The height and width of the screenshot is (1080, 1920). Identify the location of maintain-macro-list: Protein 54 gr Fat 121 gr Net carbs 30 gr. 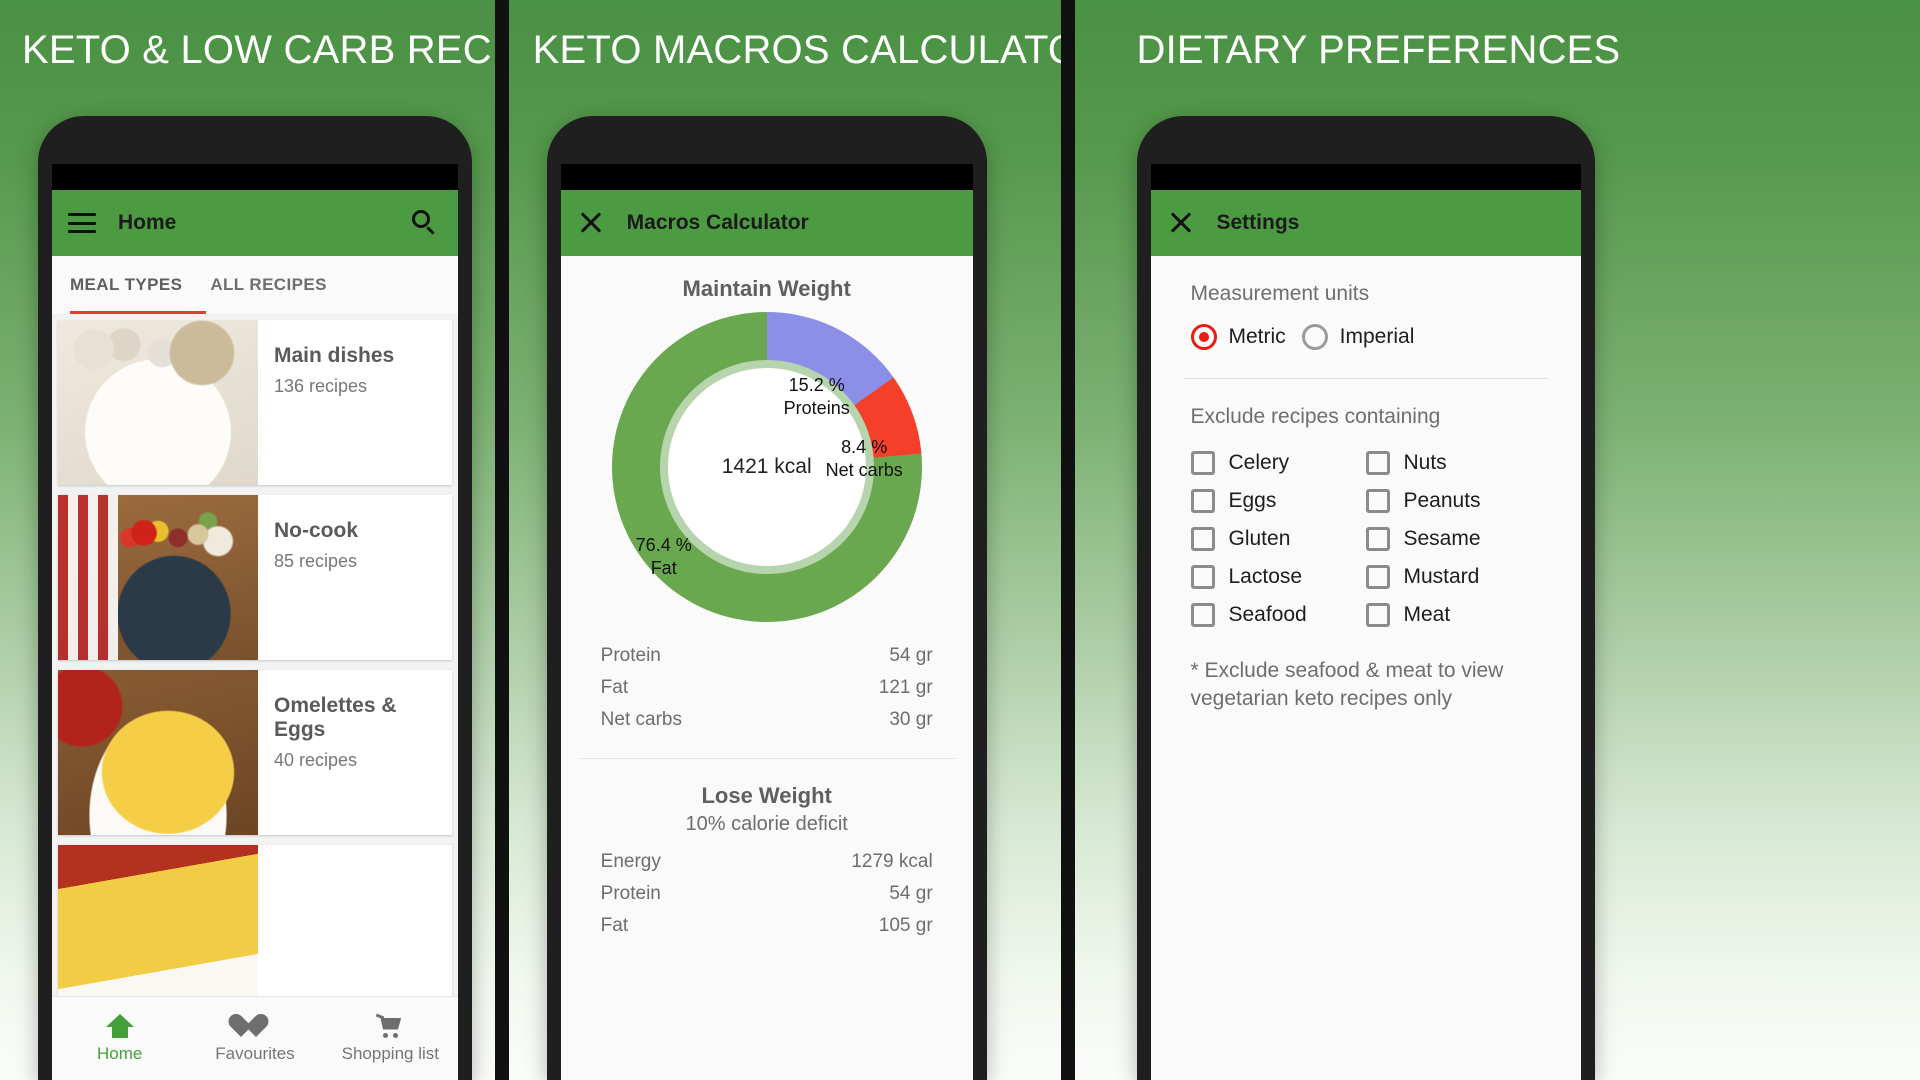
(767, 687).